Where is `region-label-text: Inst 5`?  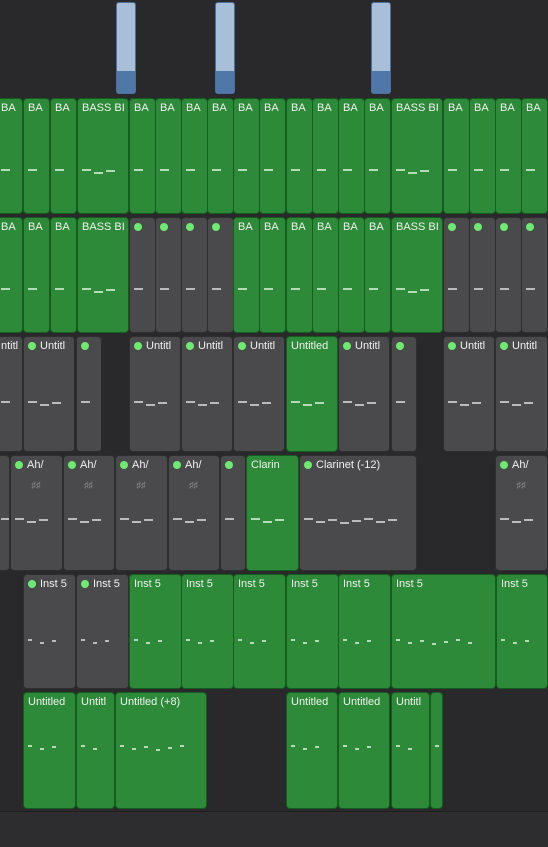
region-label-text: Inst 5 is located at coordinates (147, 584).